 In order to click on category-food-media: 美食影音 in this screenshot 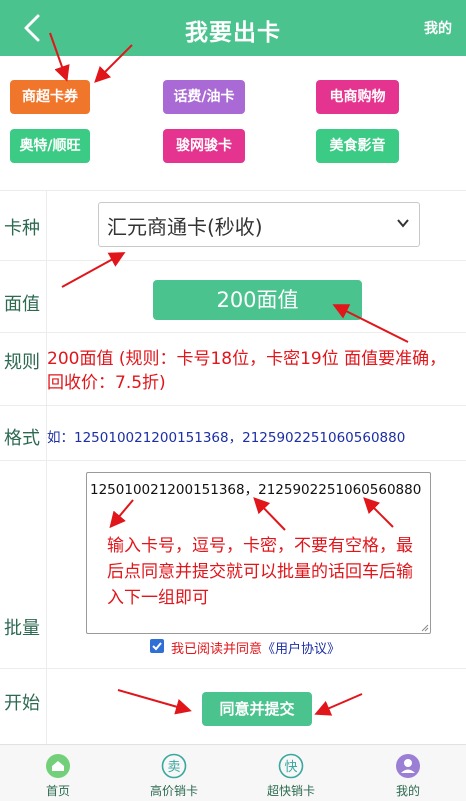, I will do `click(357, 146)`.